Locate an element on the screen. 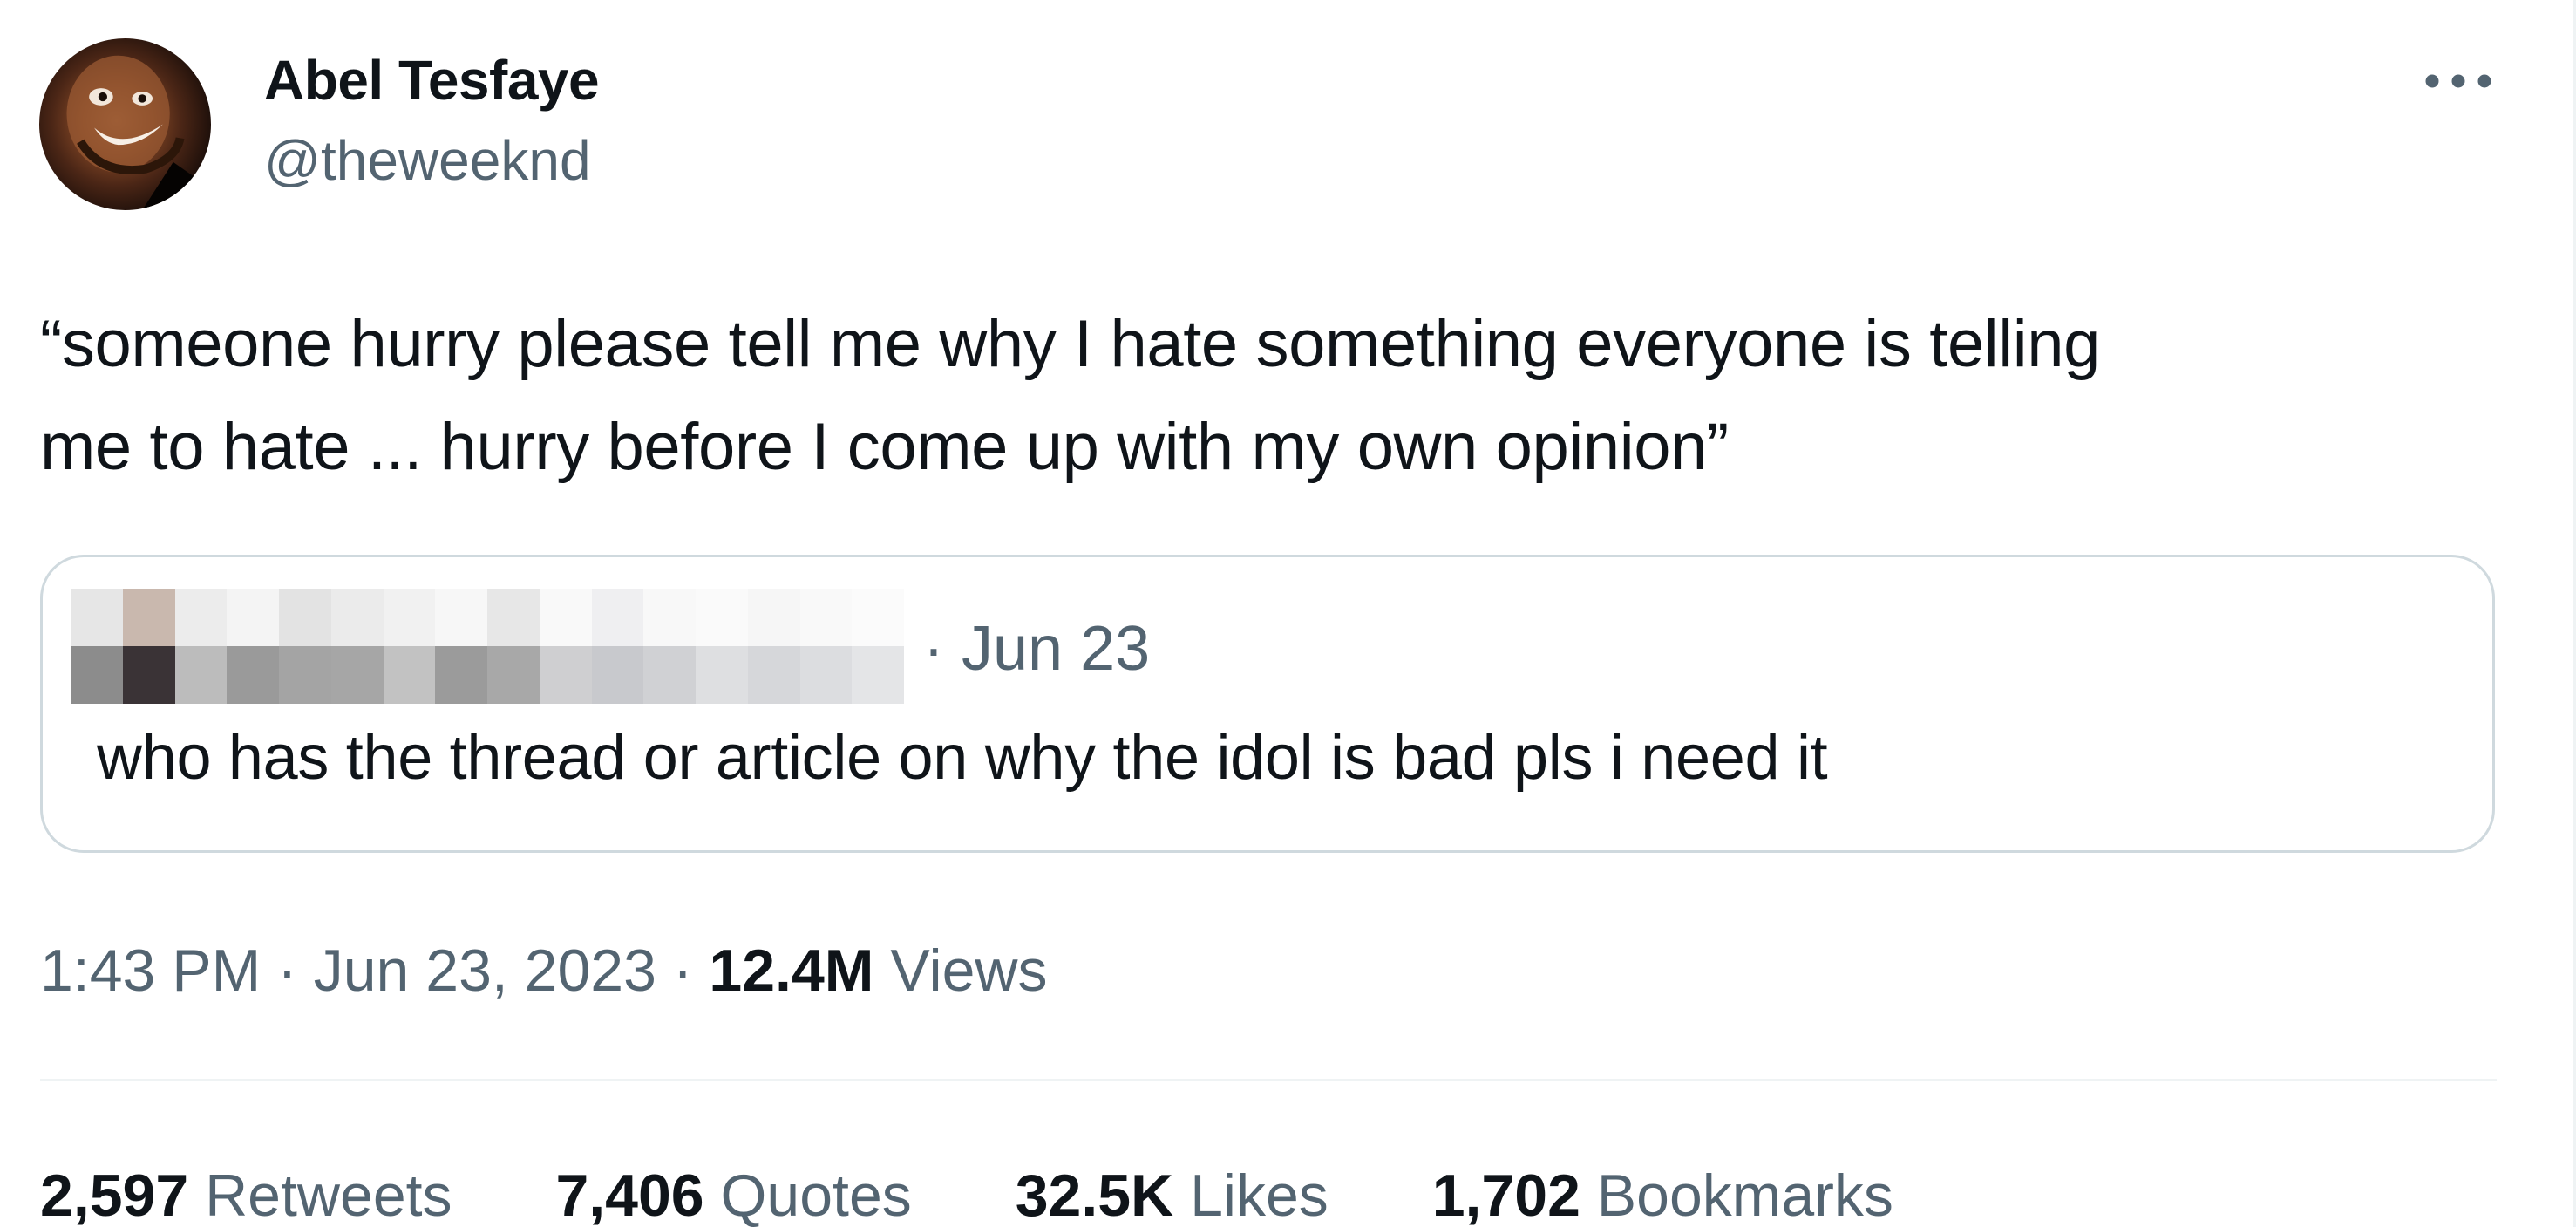  quotes-label: Quotes is located at coordinates (816, 1194).